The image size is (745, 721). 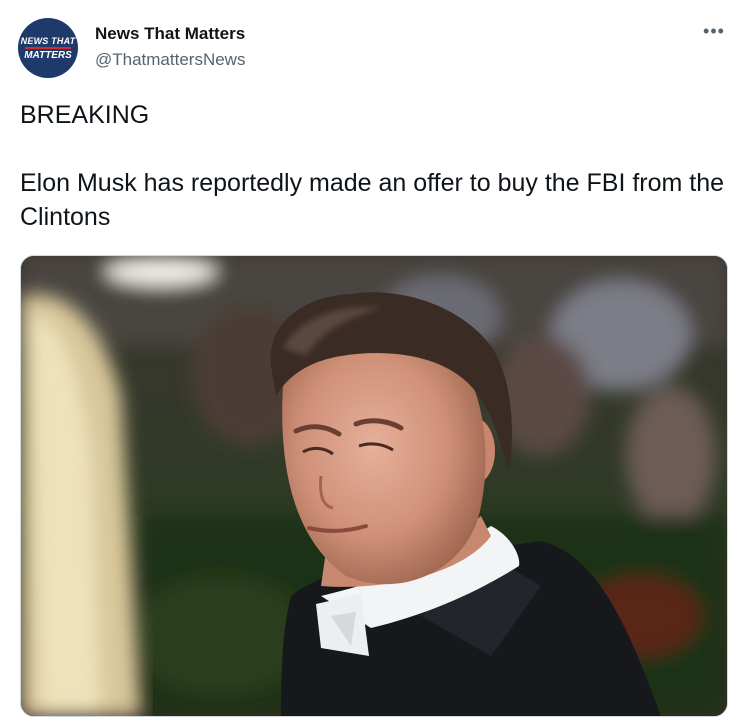 What do you see at coordinates (48, 55) in the screenshot?
I see `avatar-logo-line2: MATTERS` at bounding box center [48, 55].